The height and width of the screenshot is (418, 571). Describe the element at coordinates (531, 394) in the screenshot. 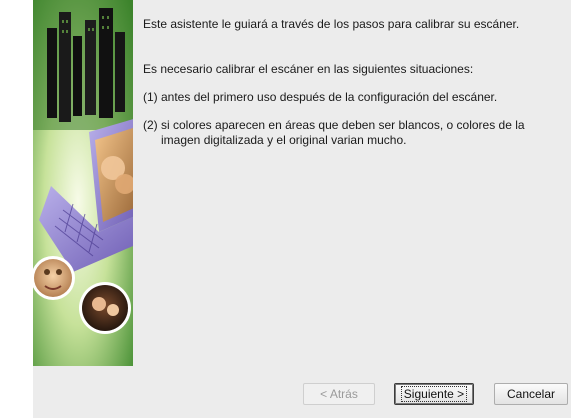

I see `cancel-button: Cancelar` at that location.